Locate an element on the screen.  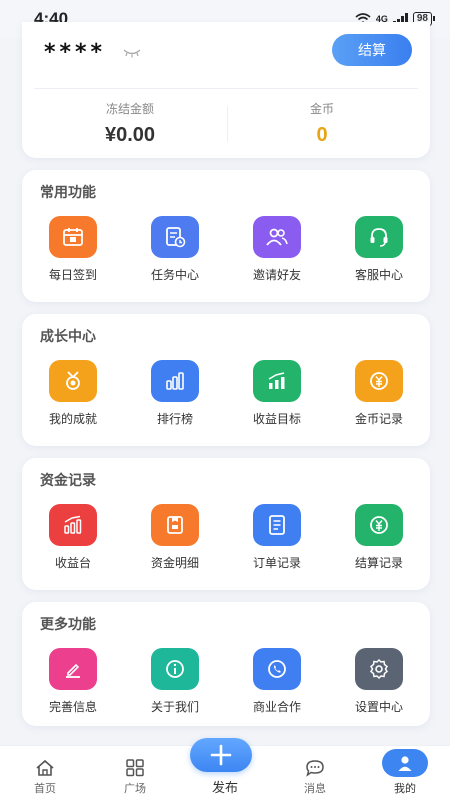
frozen-amount: 冻结金额 ¥0.00 is located at coordinates (130, 123).